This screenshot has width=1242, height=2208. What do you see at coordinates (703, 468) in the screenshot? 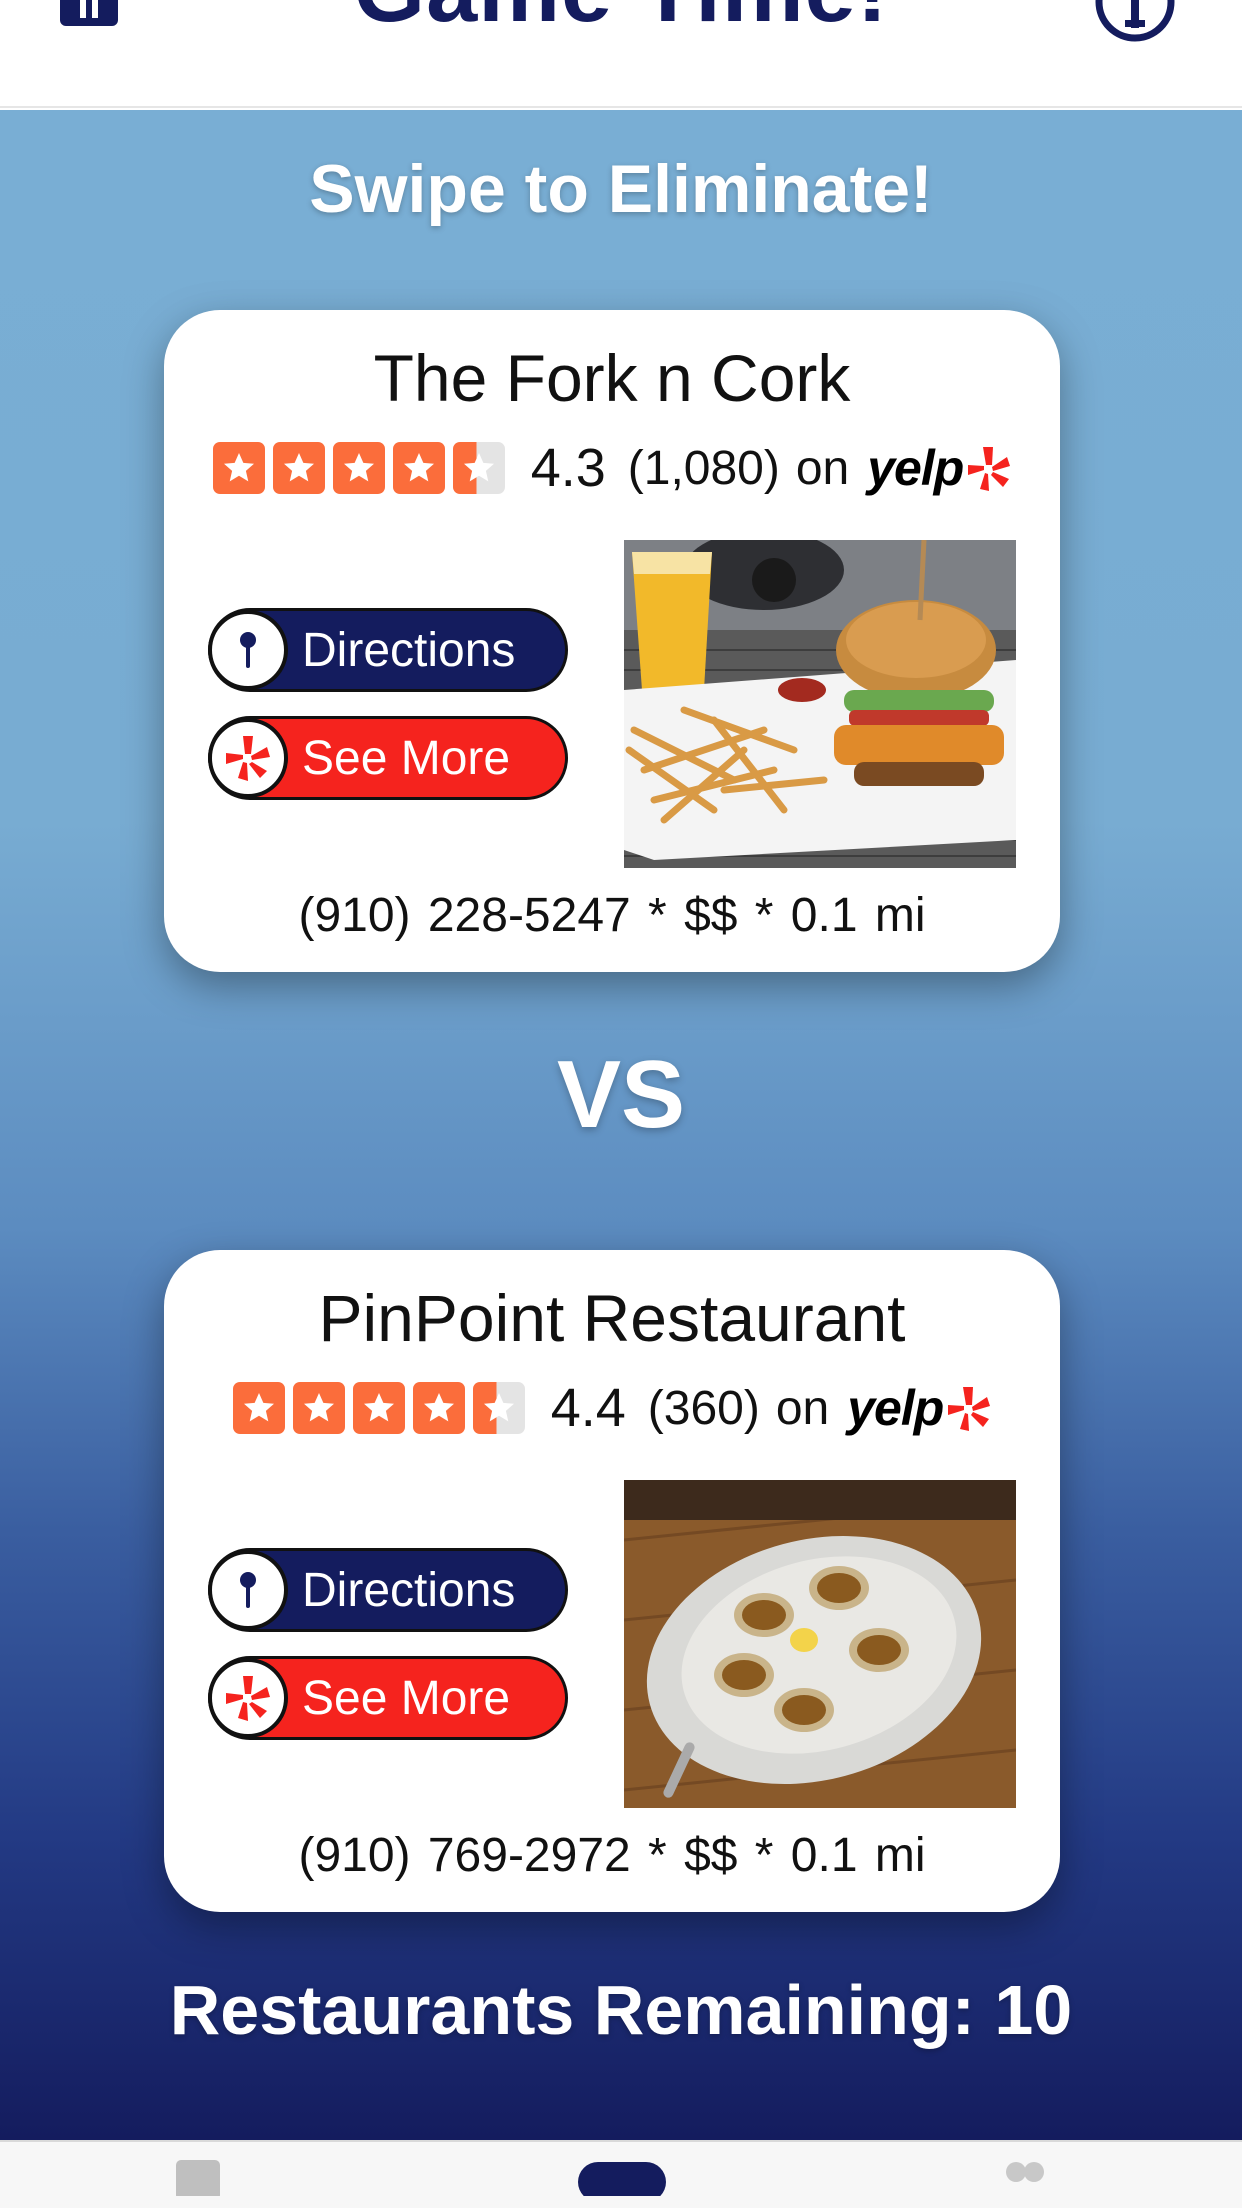
I see `review-count: (1,080)` at bounding box center [703, 468].